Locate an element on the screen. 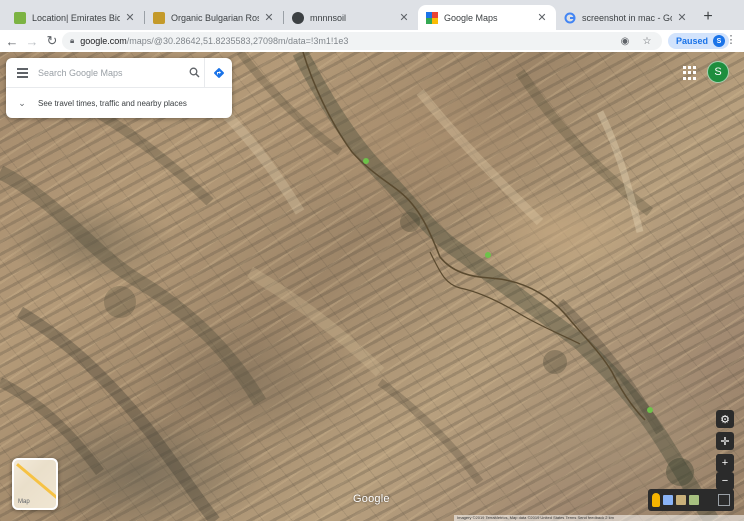 This screenshot has height=521, width=744. forward-arrow-icon: → is located at coordinates (32, 41).